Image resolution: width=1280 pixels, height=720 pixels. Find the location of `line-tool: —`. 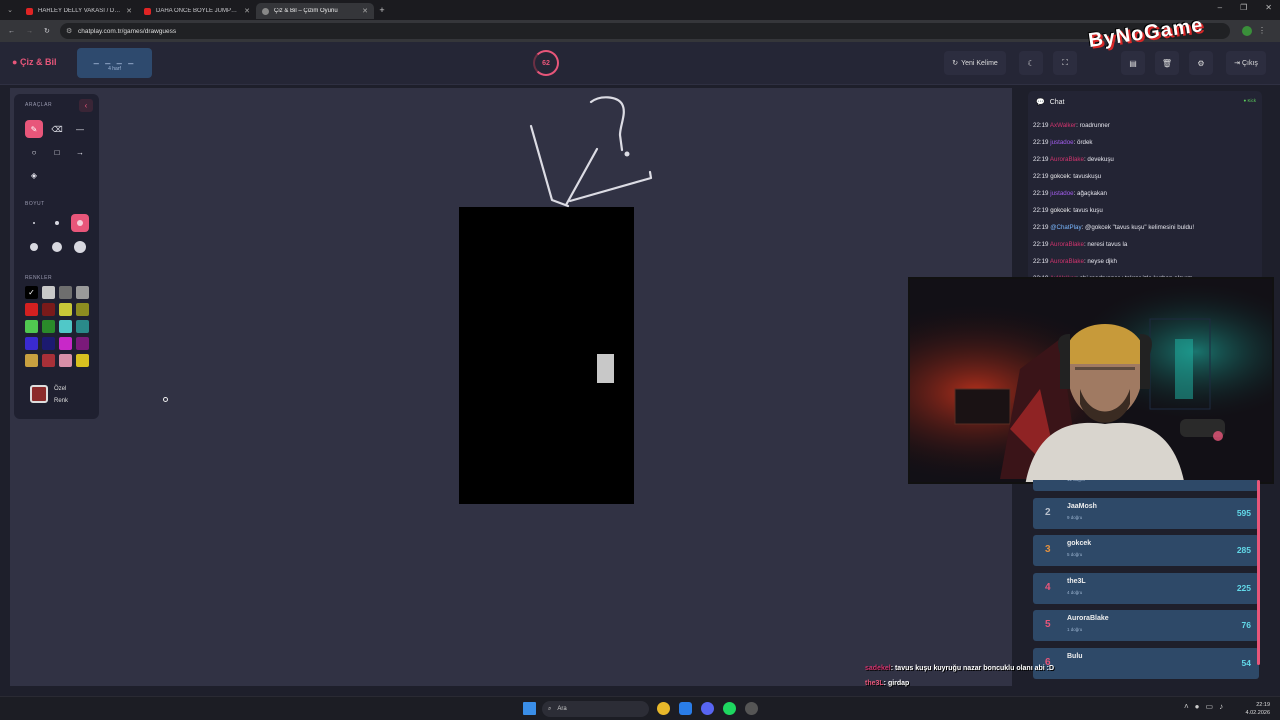

line-tool: — is located at coordinates (80, 129).